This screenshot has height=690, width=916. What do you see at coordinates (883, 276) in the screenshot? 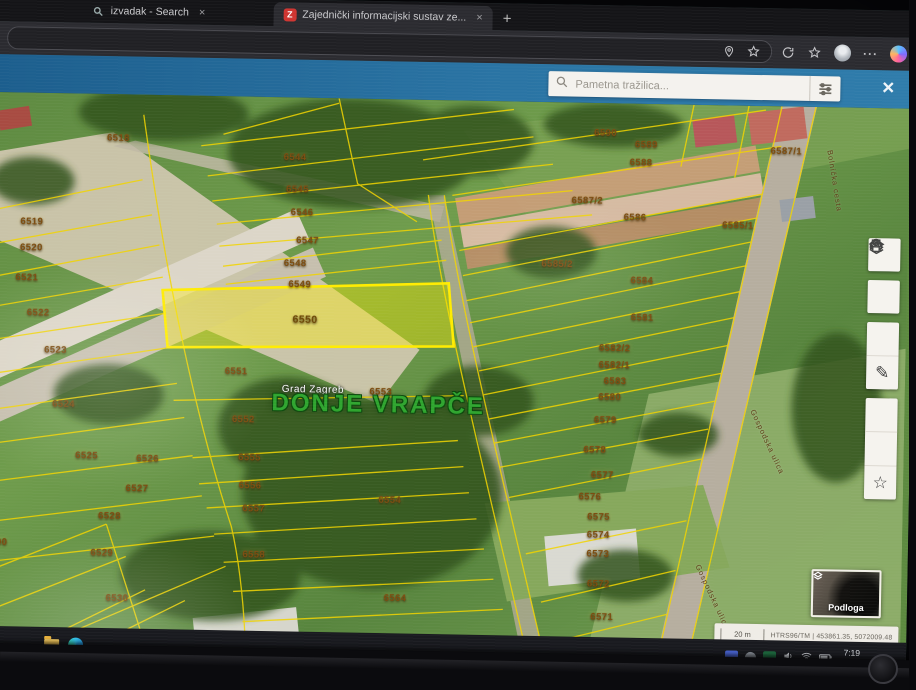
I see `layers-button` at bounding box center [883, 276].